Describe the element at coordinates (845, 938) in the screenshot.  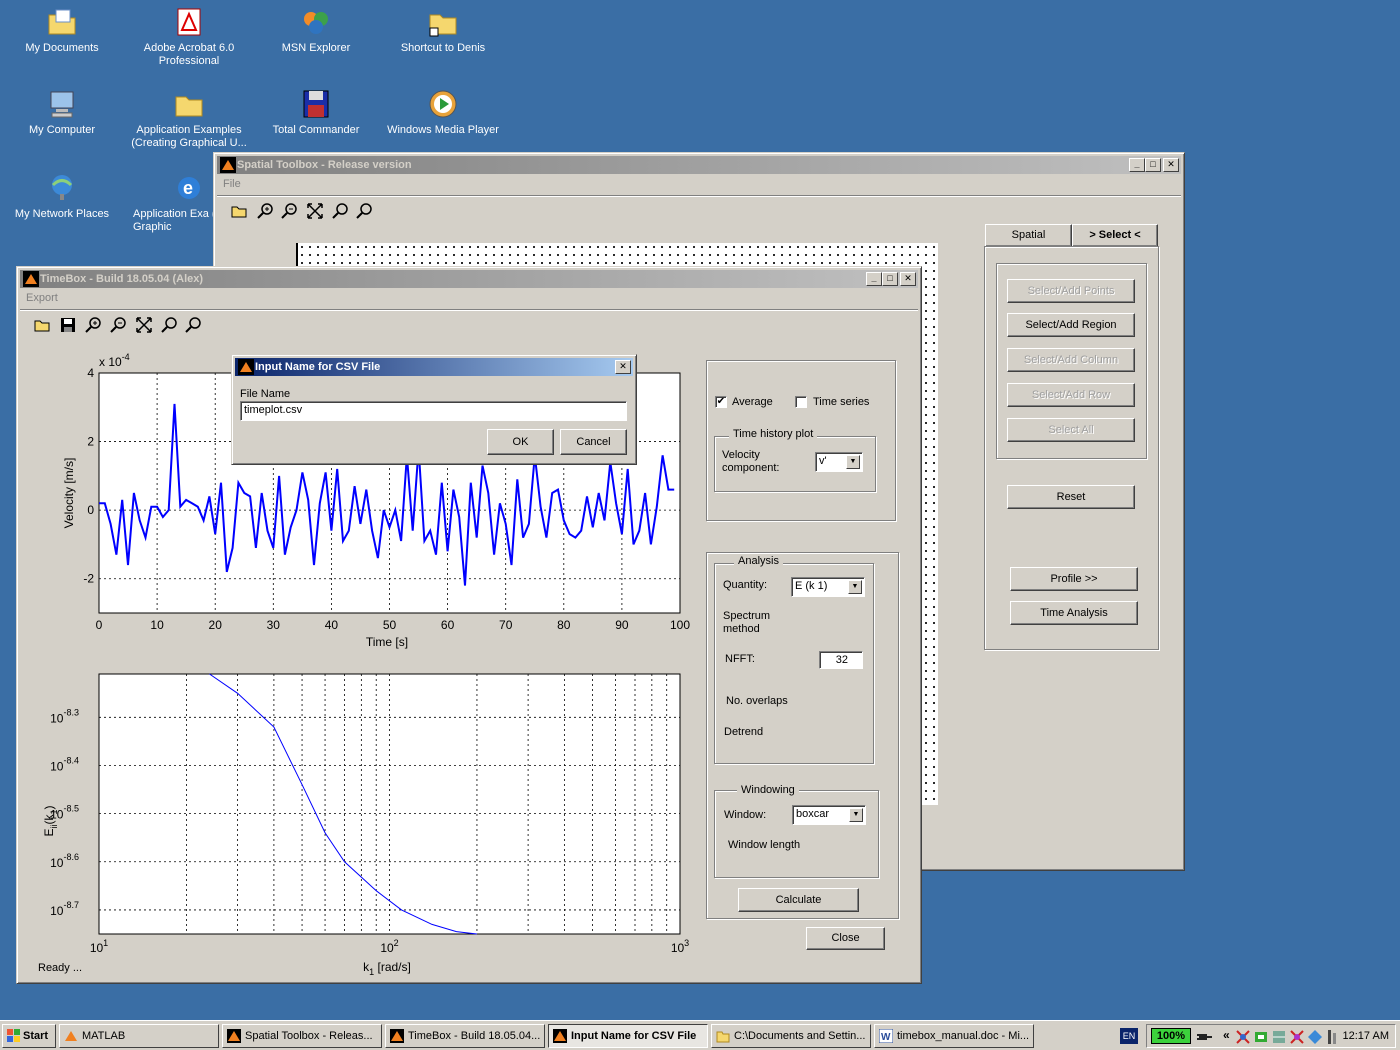
I see `close-window-button: Close` at that location.